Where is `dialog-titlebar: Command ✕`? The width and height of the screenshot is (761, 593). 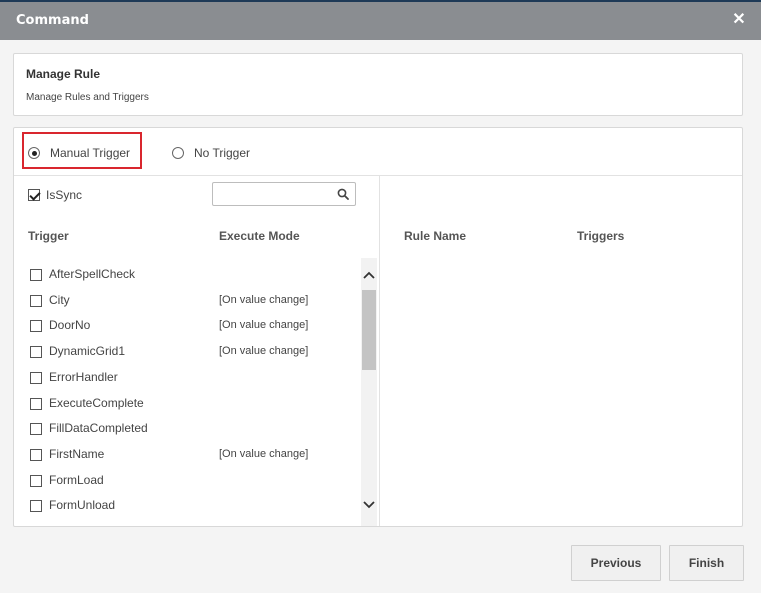 dialog-titlebar: Command ✕ is located at coordinates (380, 20).